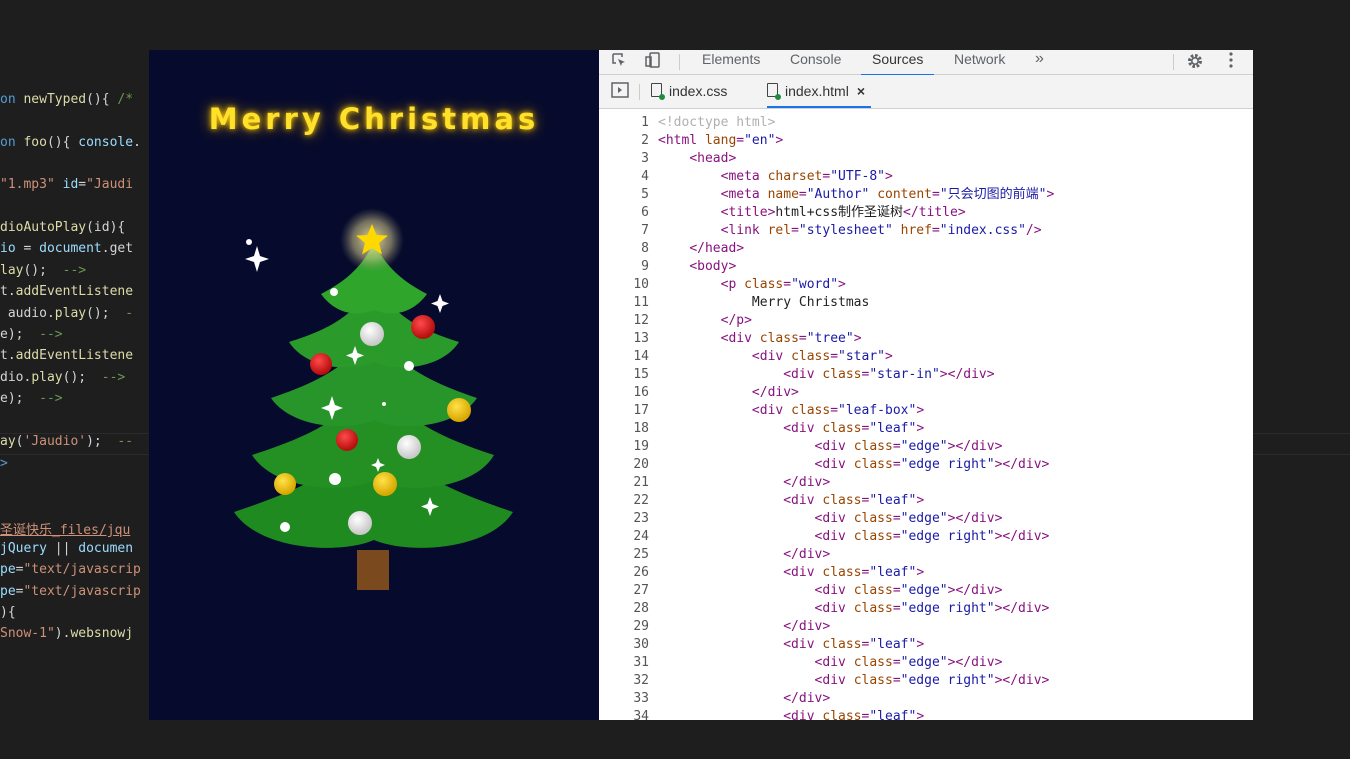 The image size is (1350, 759). Describe the element at coordinates (624, 303) in the screenshot. I see `line-number: 11` at that location.